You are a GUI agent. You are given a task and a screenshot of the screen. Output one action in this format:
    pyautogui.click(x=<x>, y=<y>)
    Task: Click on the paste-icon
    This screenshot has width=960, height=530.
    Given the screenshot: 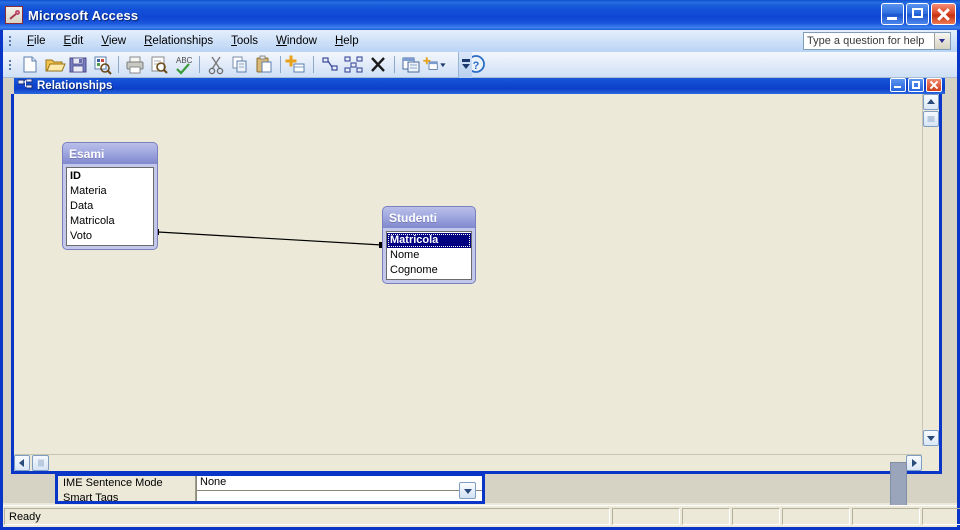 What is the action you would take?
    pyautogui.click(x=264, y=64)
    